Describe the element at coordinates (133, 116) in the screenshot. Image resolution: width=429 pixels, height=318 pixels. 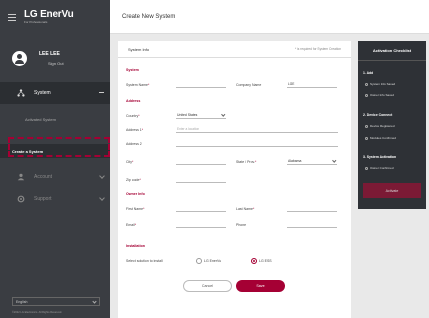
I see `country-label: Country*` at that location.